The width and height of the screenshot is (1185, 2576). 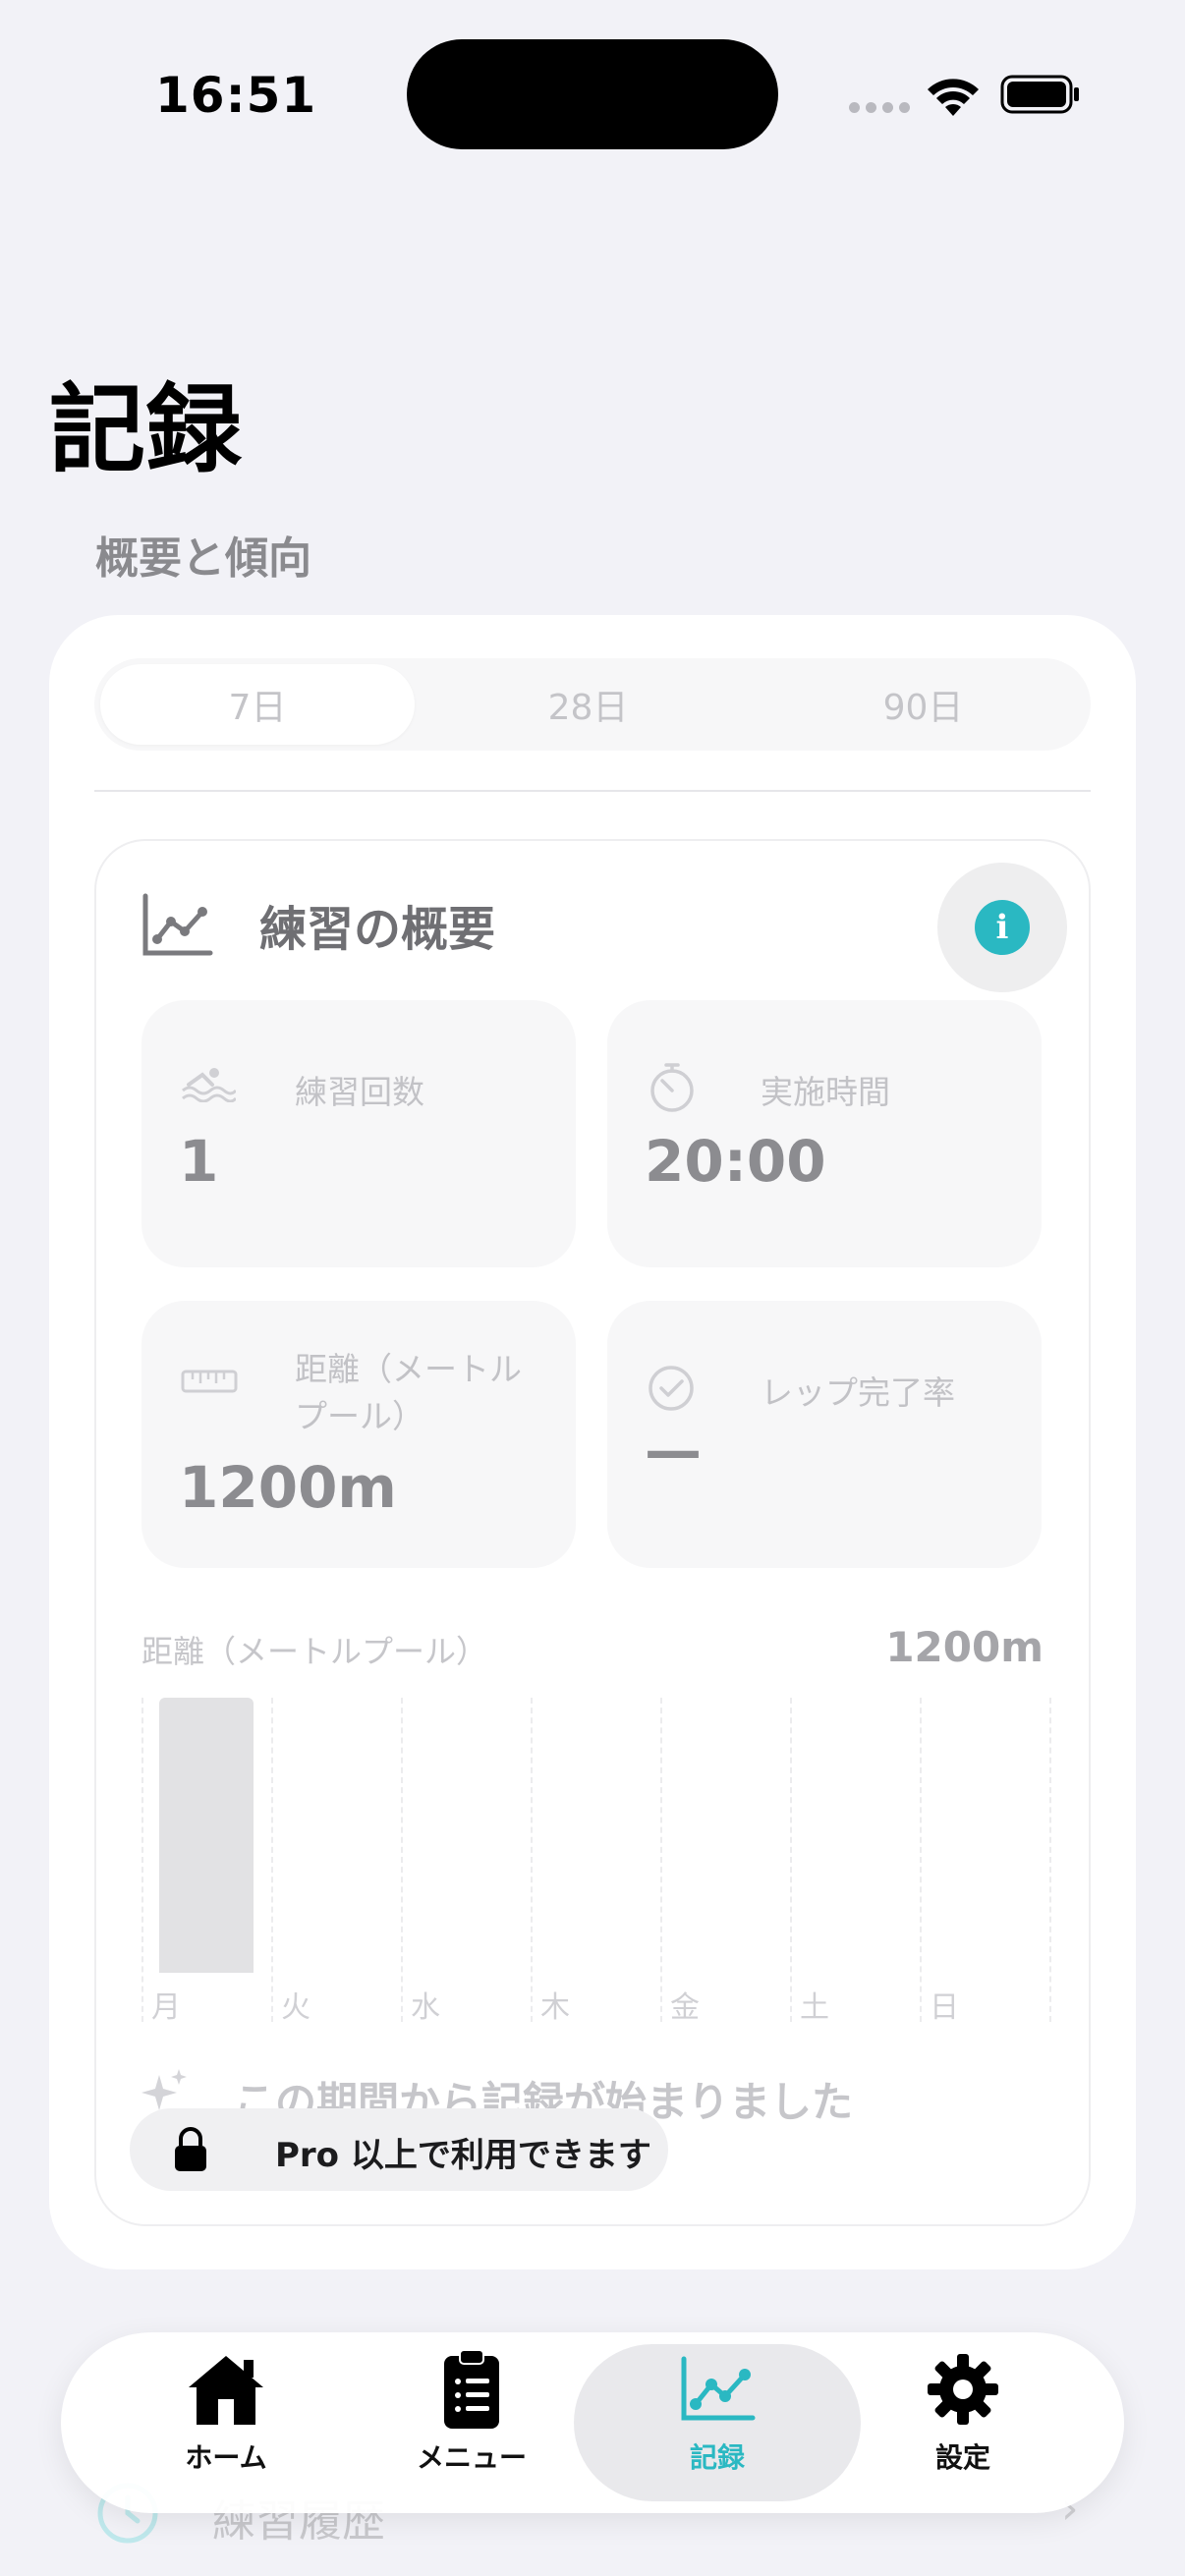 I want to click on stat-distance: 距離（メートルプール） 1200m, so click(x=358, y=1434).